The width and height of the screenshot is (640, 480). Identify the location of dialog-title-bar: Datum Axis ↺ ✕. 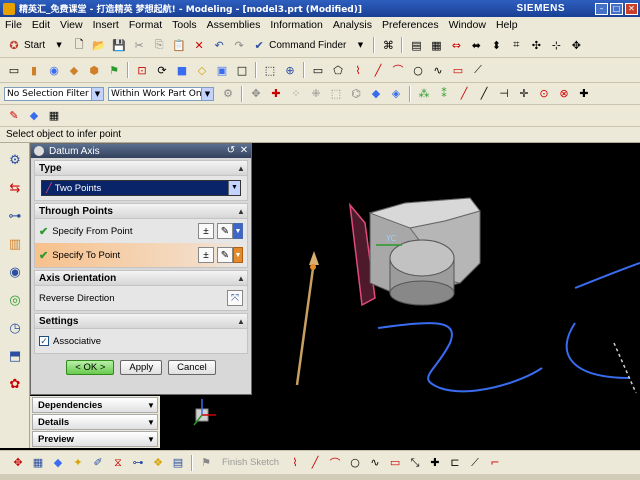
(141, 151).